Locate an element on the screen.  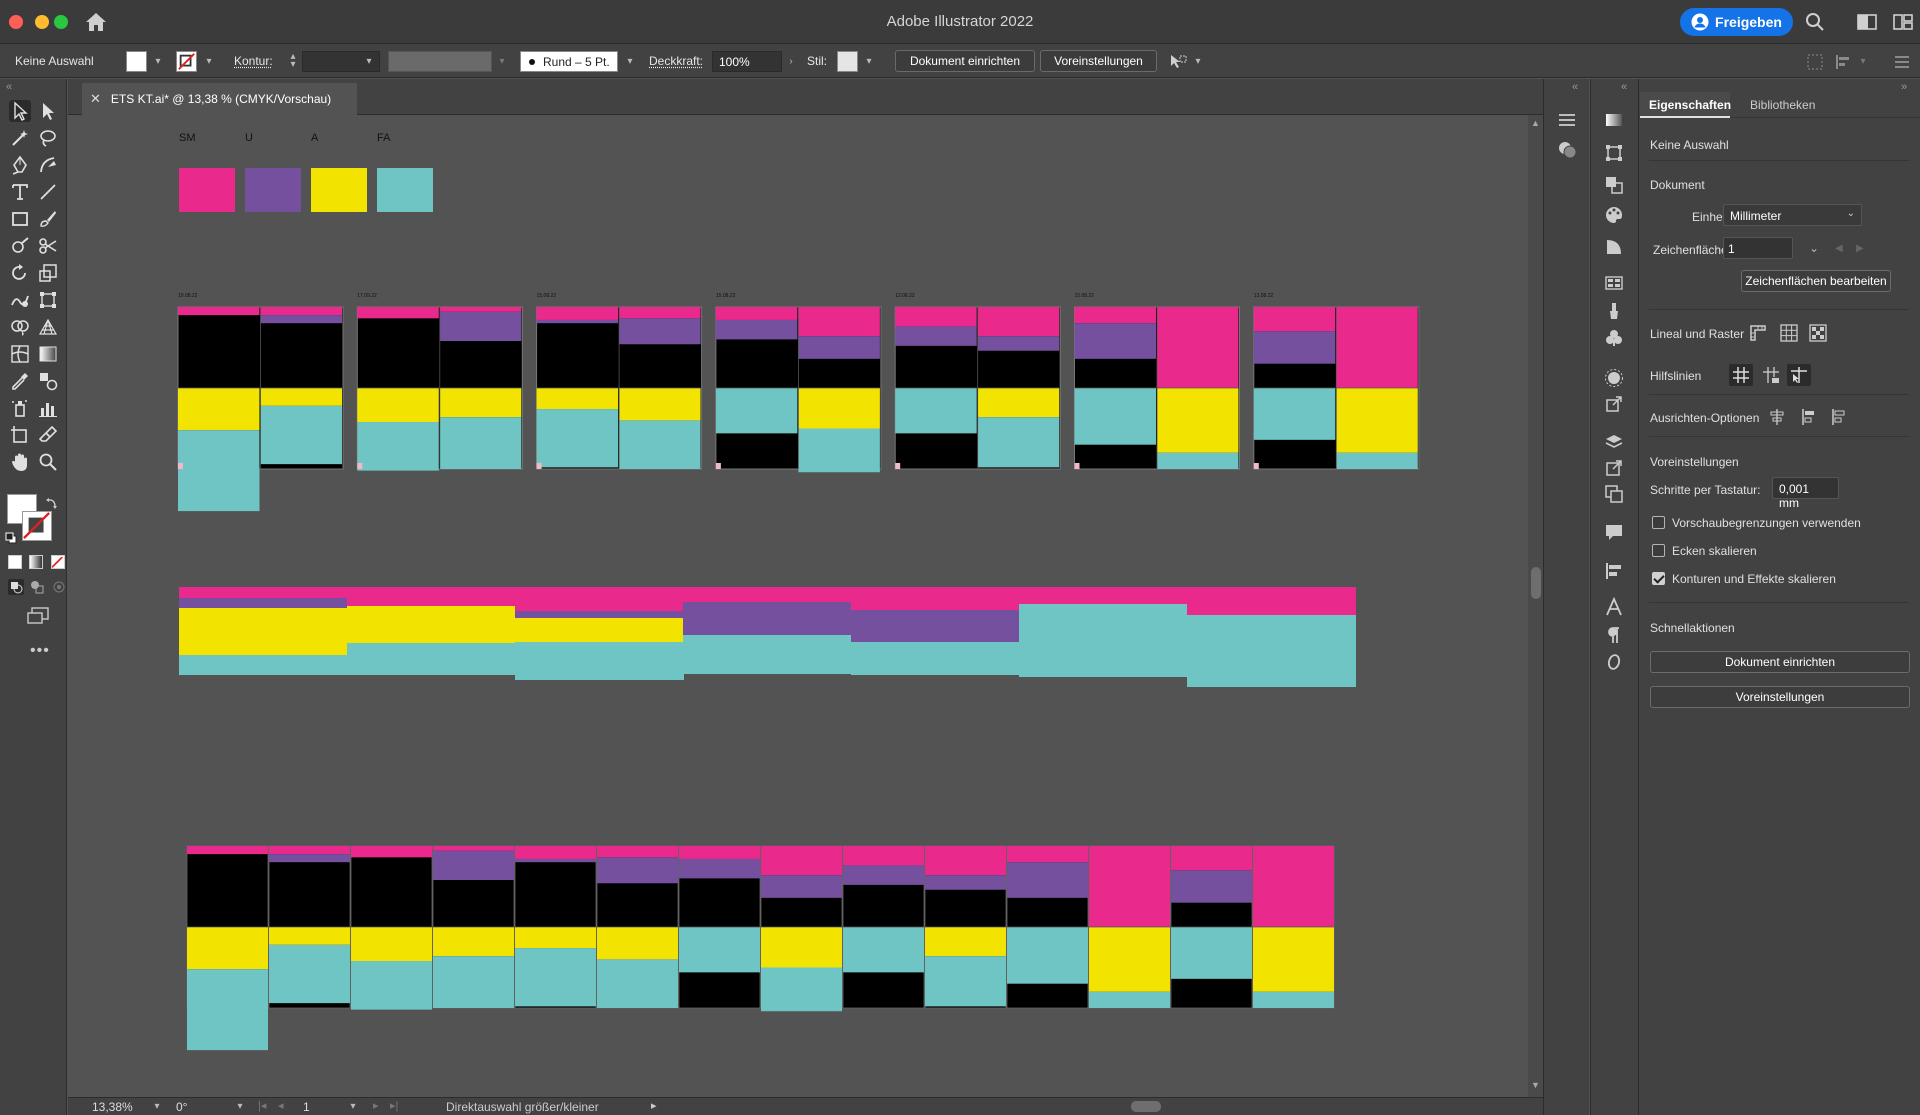
scale-tool-icon is located at coordinates (48, 273).